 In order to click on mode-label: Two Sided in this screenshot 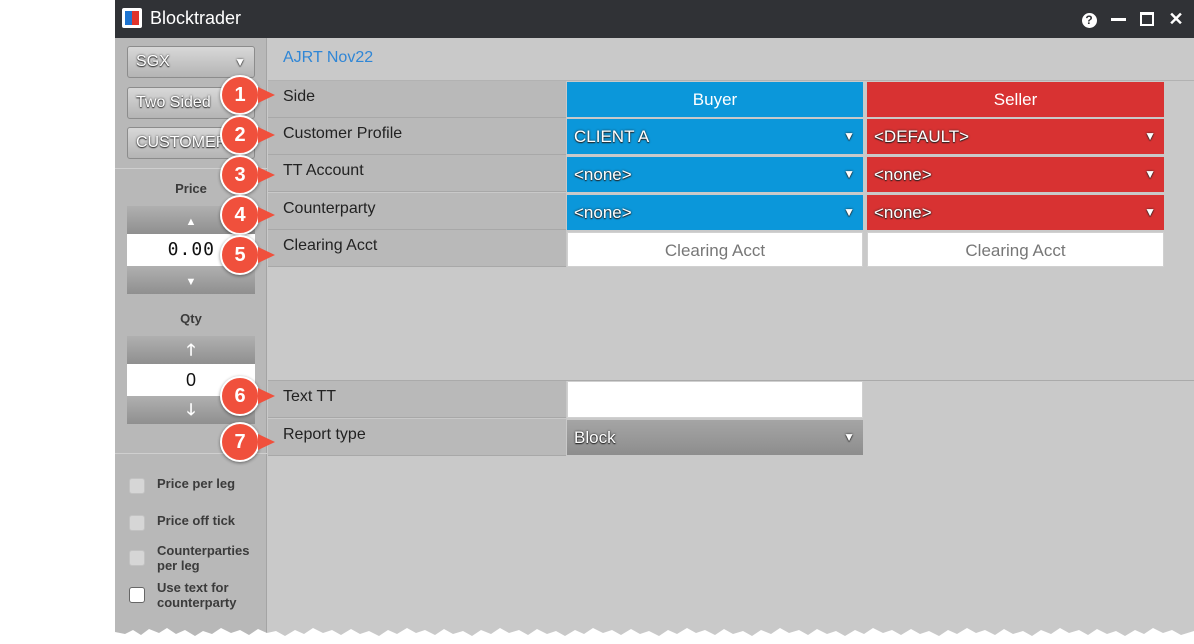, I will do `click(173, 102)`.